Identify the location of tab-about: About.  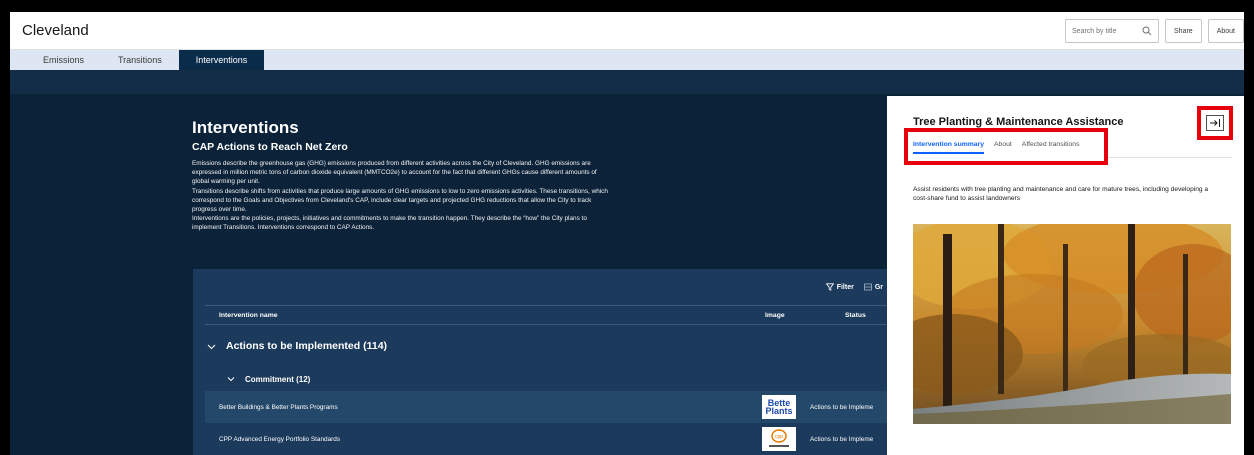
(1003, 147).